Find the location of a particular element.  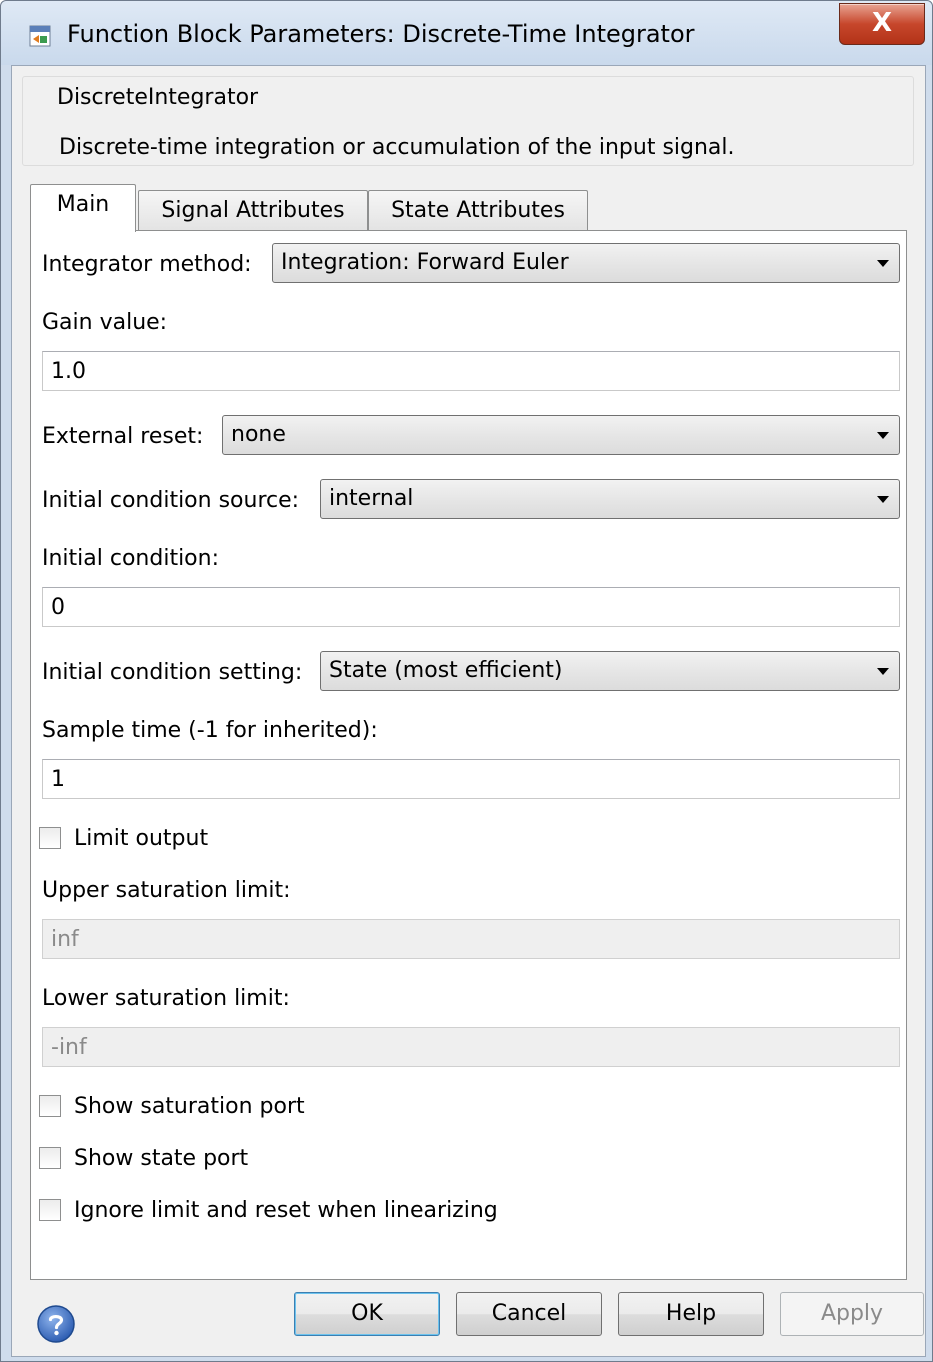

show-state-port-checkbox is located at coordinates (50, 1158).